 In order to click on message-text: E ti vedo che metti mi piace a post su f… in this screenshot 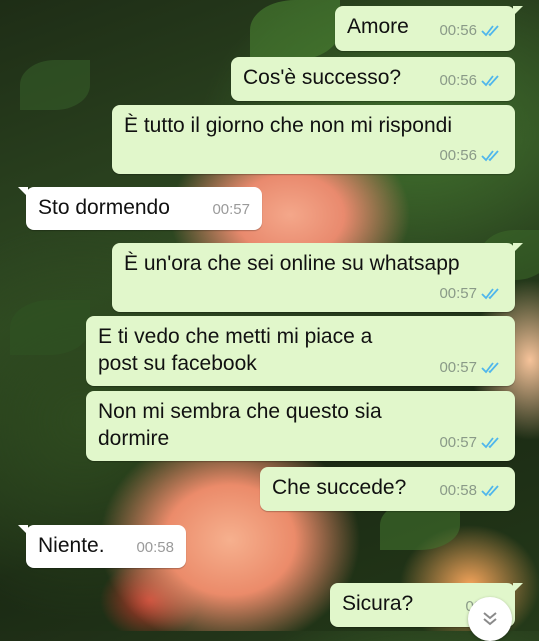, I will do `click(235, 350)`.